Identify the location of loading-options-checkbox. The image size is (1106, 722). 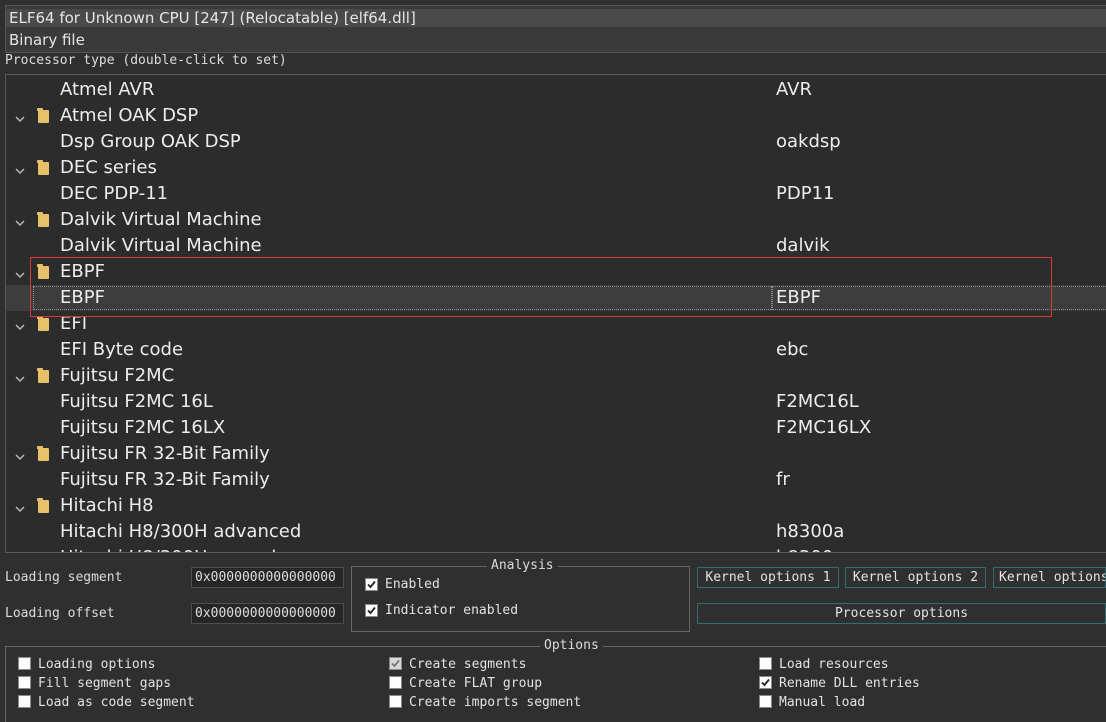
(24, 663).